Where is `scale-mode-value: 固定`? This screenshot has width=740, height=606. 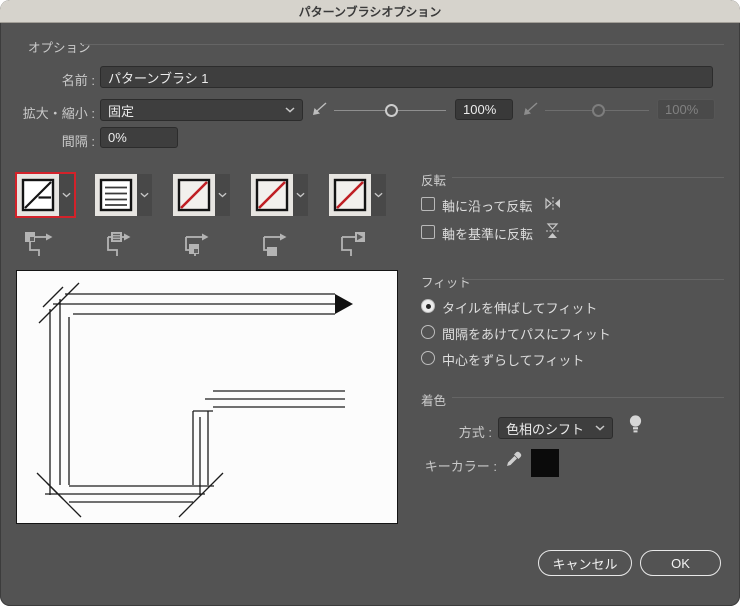
scale-mode-value: 固定 is located at coordinates (121, 111).